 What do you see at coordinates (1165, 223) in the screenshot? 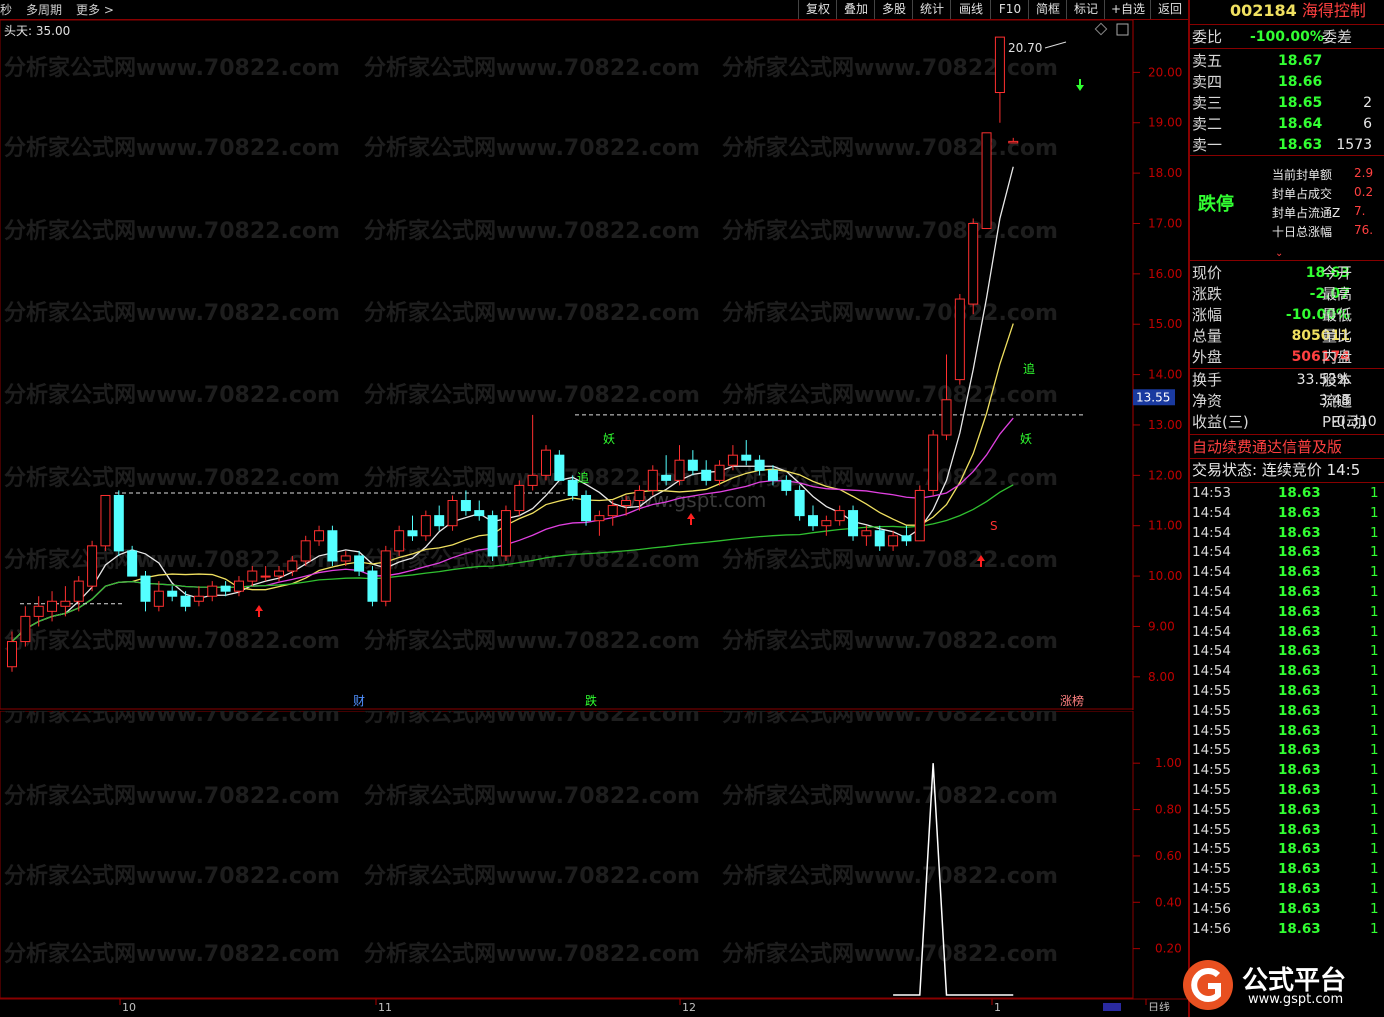
I see `y-tick-label: 17.00` at bounding box center [1165, 223].